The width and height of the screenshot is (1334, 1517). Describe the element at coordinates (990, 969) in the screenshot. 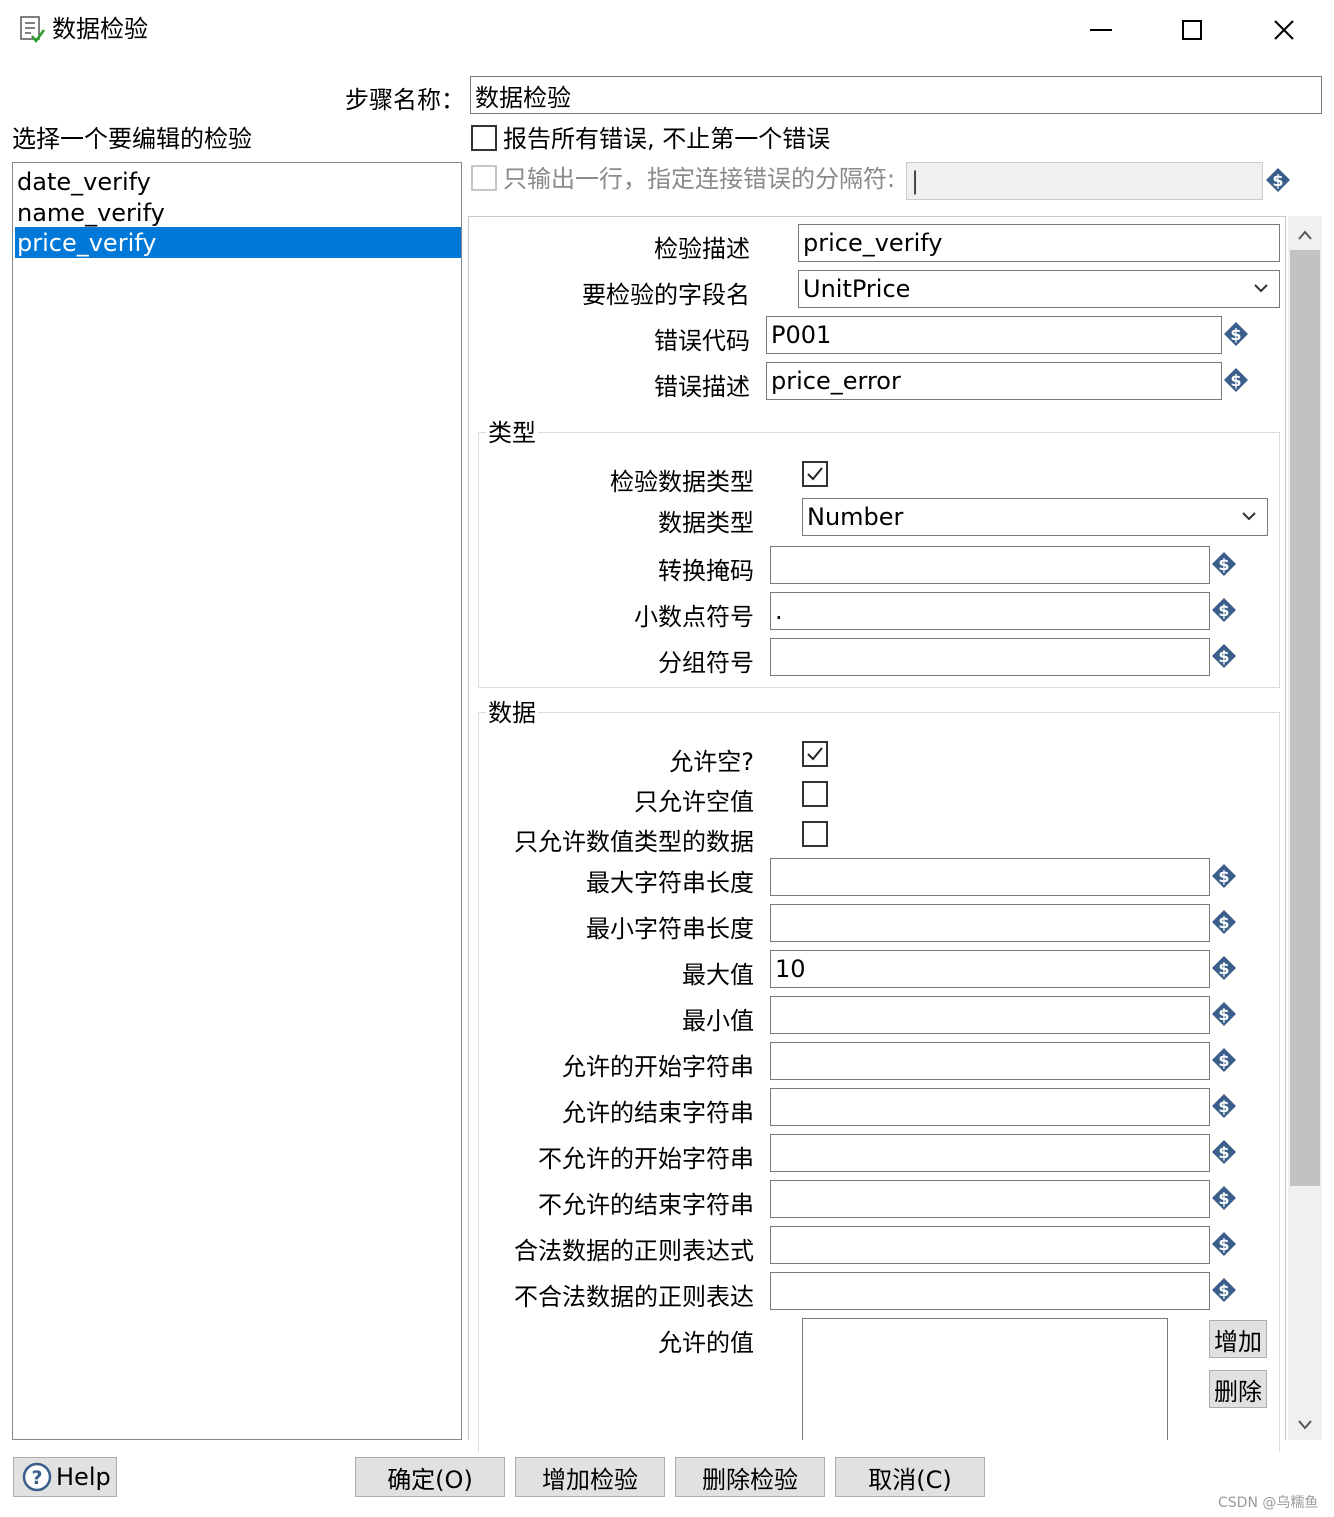

I see `max-val-input: 10` at that location.